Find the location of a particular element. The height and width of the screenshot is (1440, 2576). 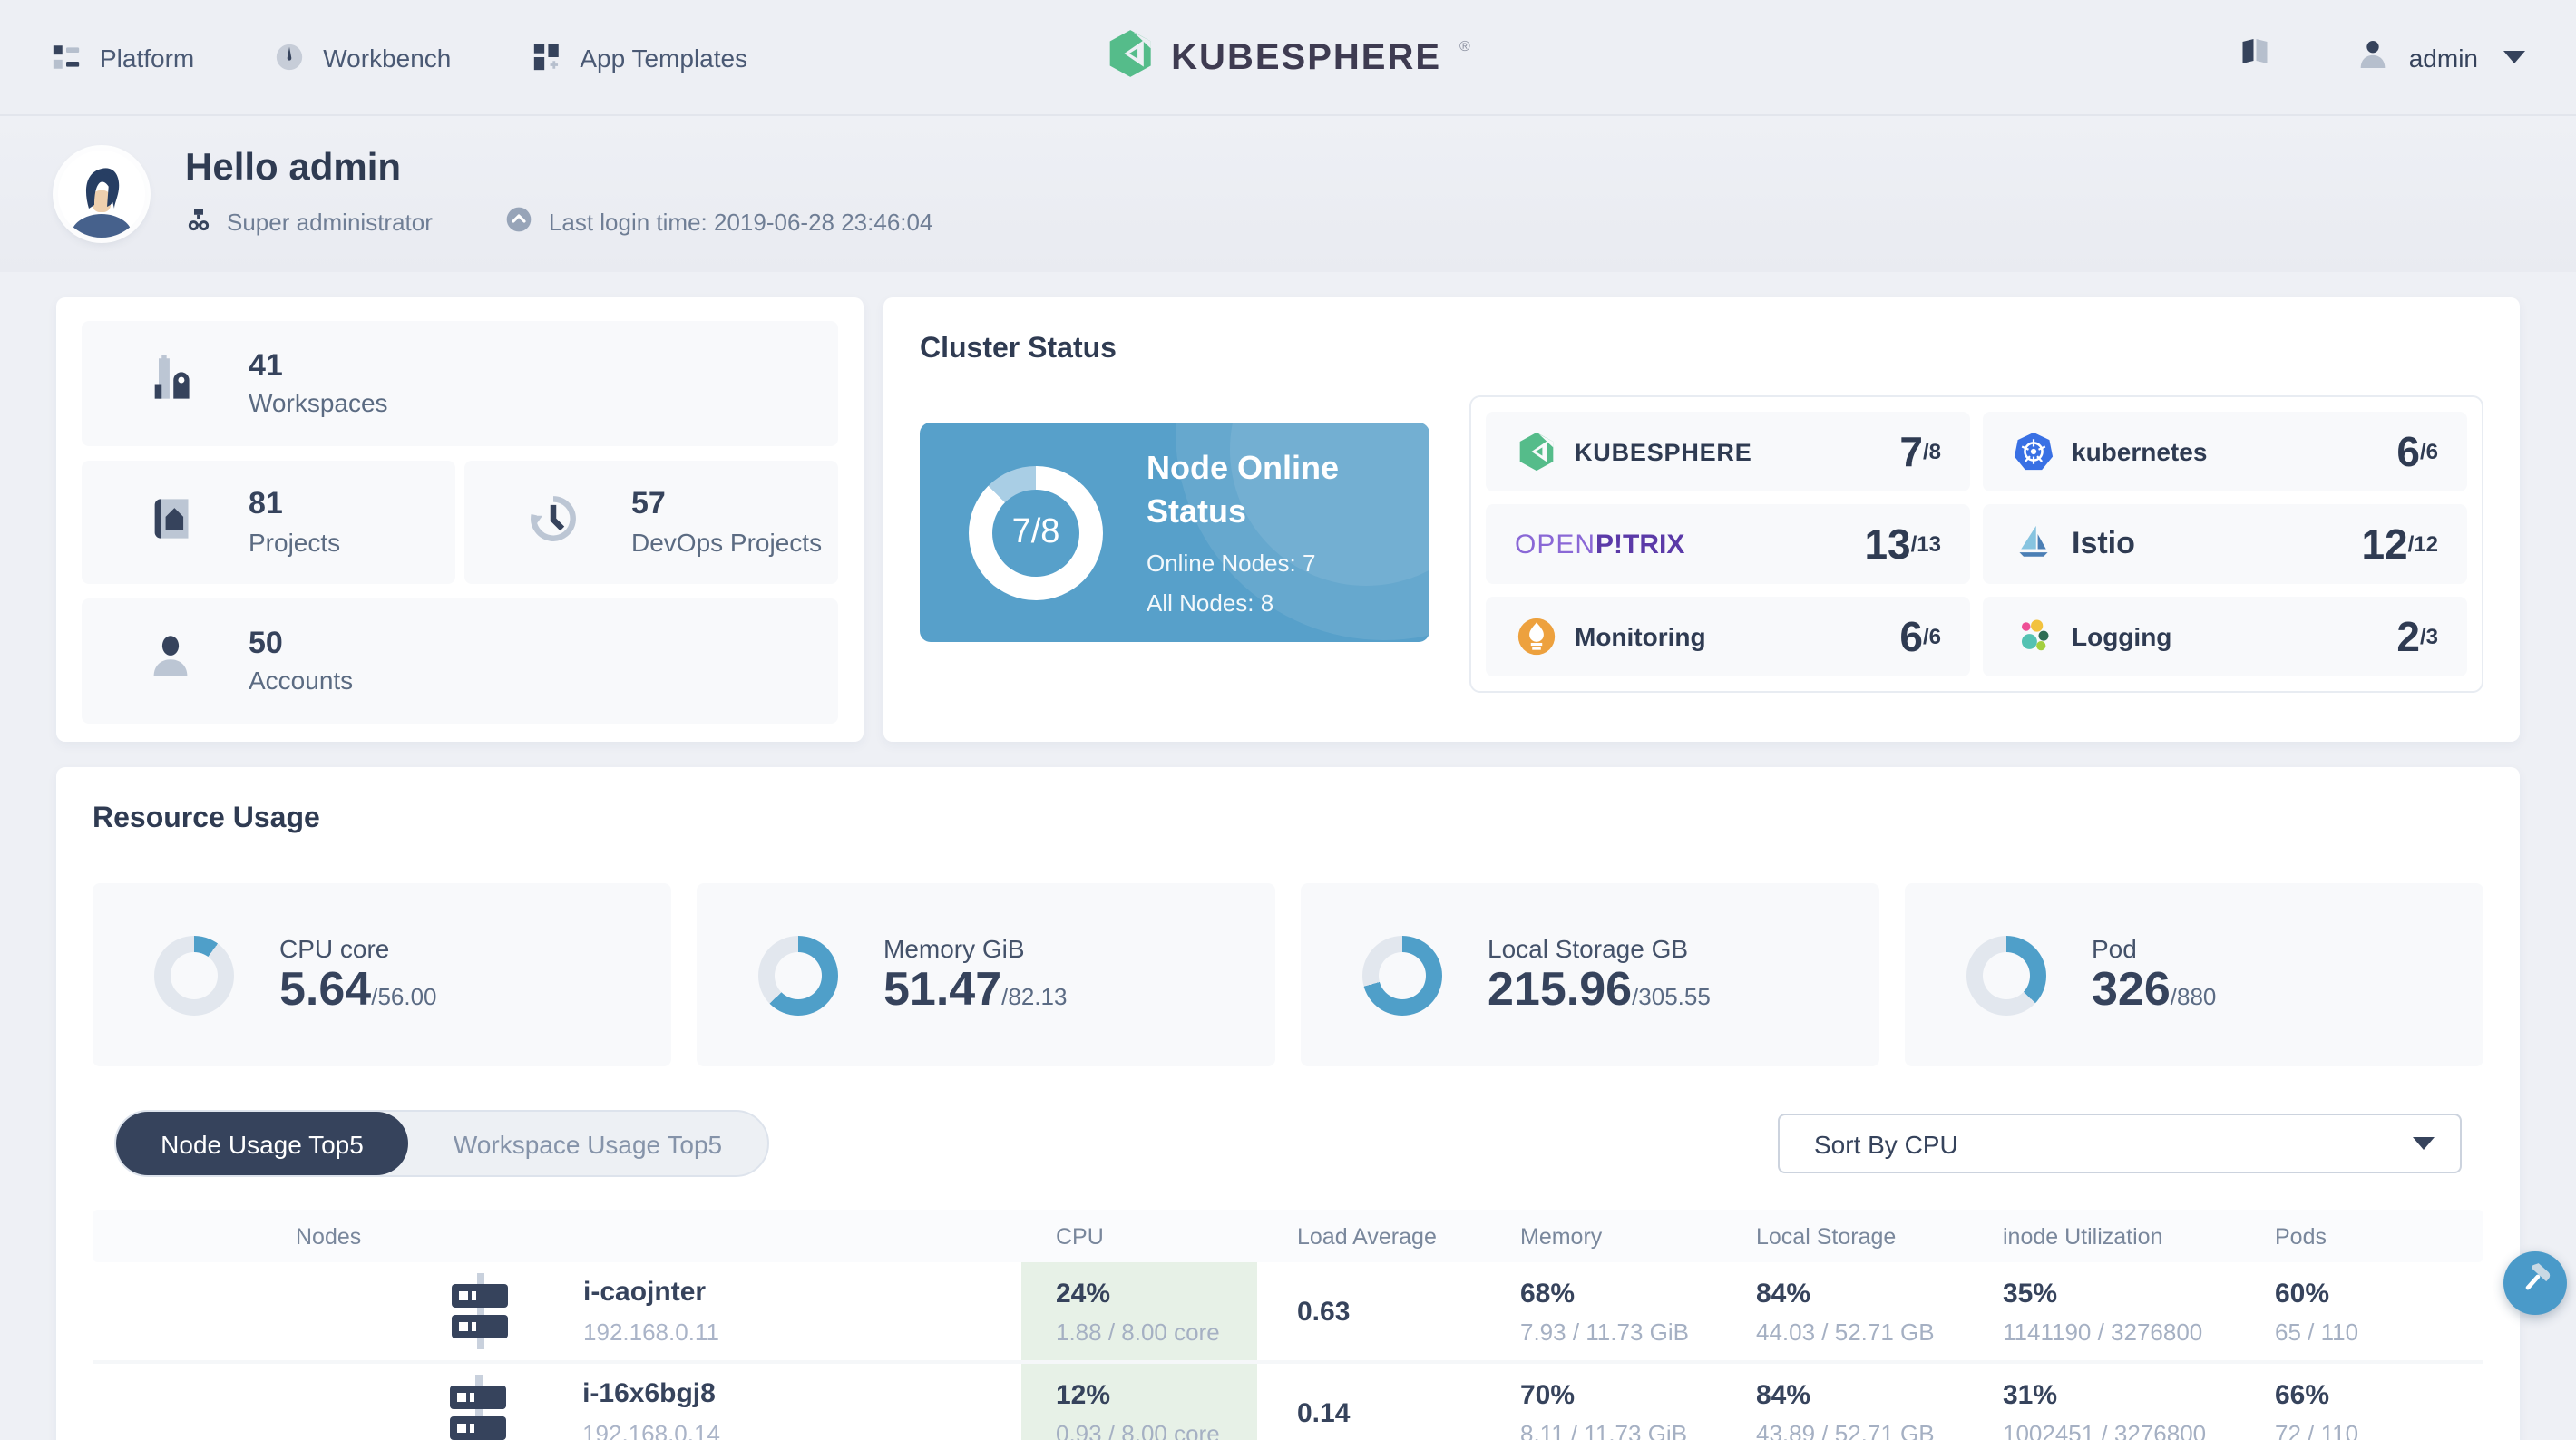

memory-cell: 70% 8.11 / 11.73 GiB is located at coordinates (1616, 1402).